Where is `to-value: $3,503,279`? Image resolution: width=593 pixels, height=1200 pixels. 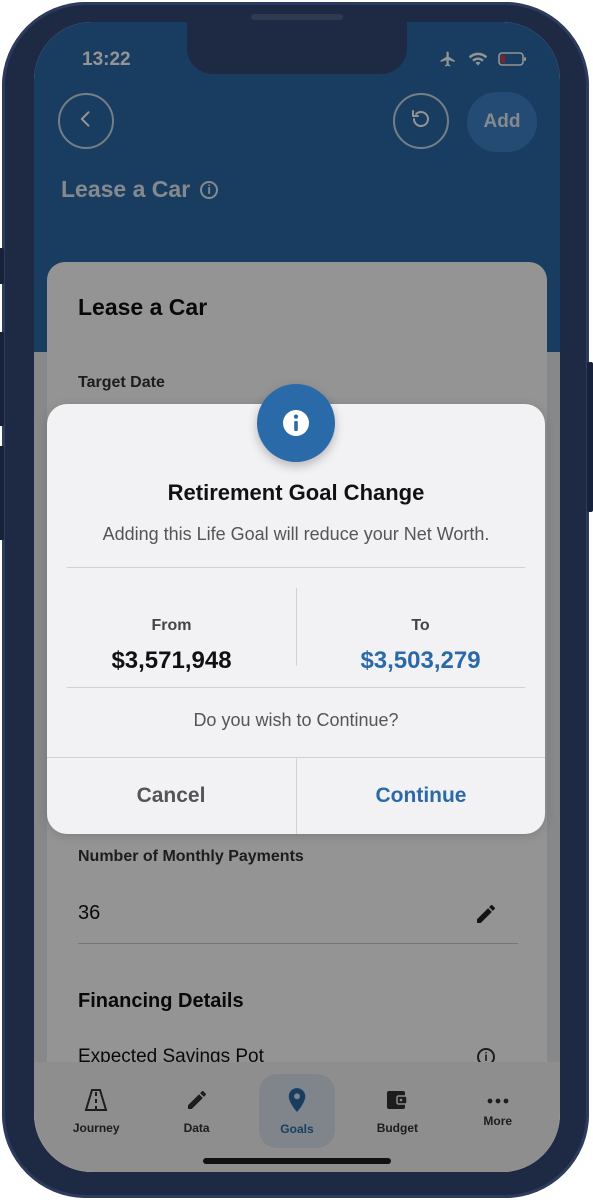 to-value: $3,503,279 is located at coordinates (420, 660).